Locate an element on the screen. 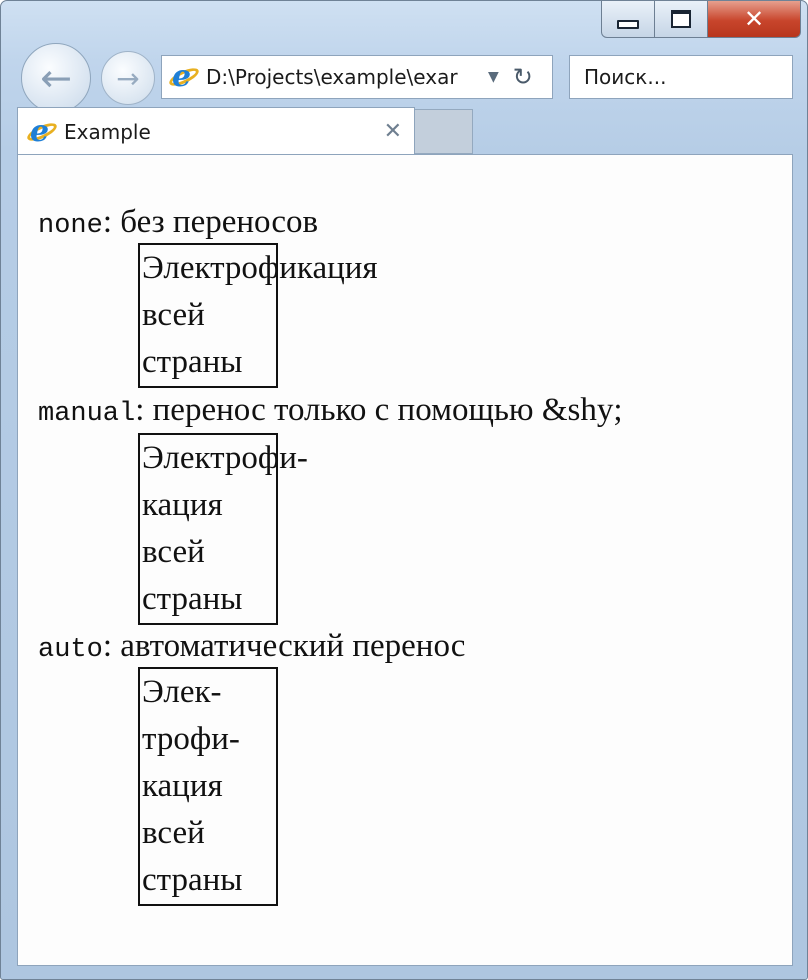 The width and height of the screenshot is (808, 980). section-heading: manual: перенос только с помощью &shy; is located at coordinates (330, 412).